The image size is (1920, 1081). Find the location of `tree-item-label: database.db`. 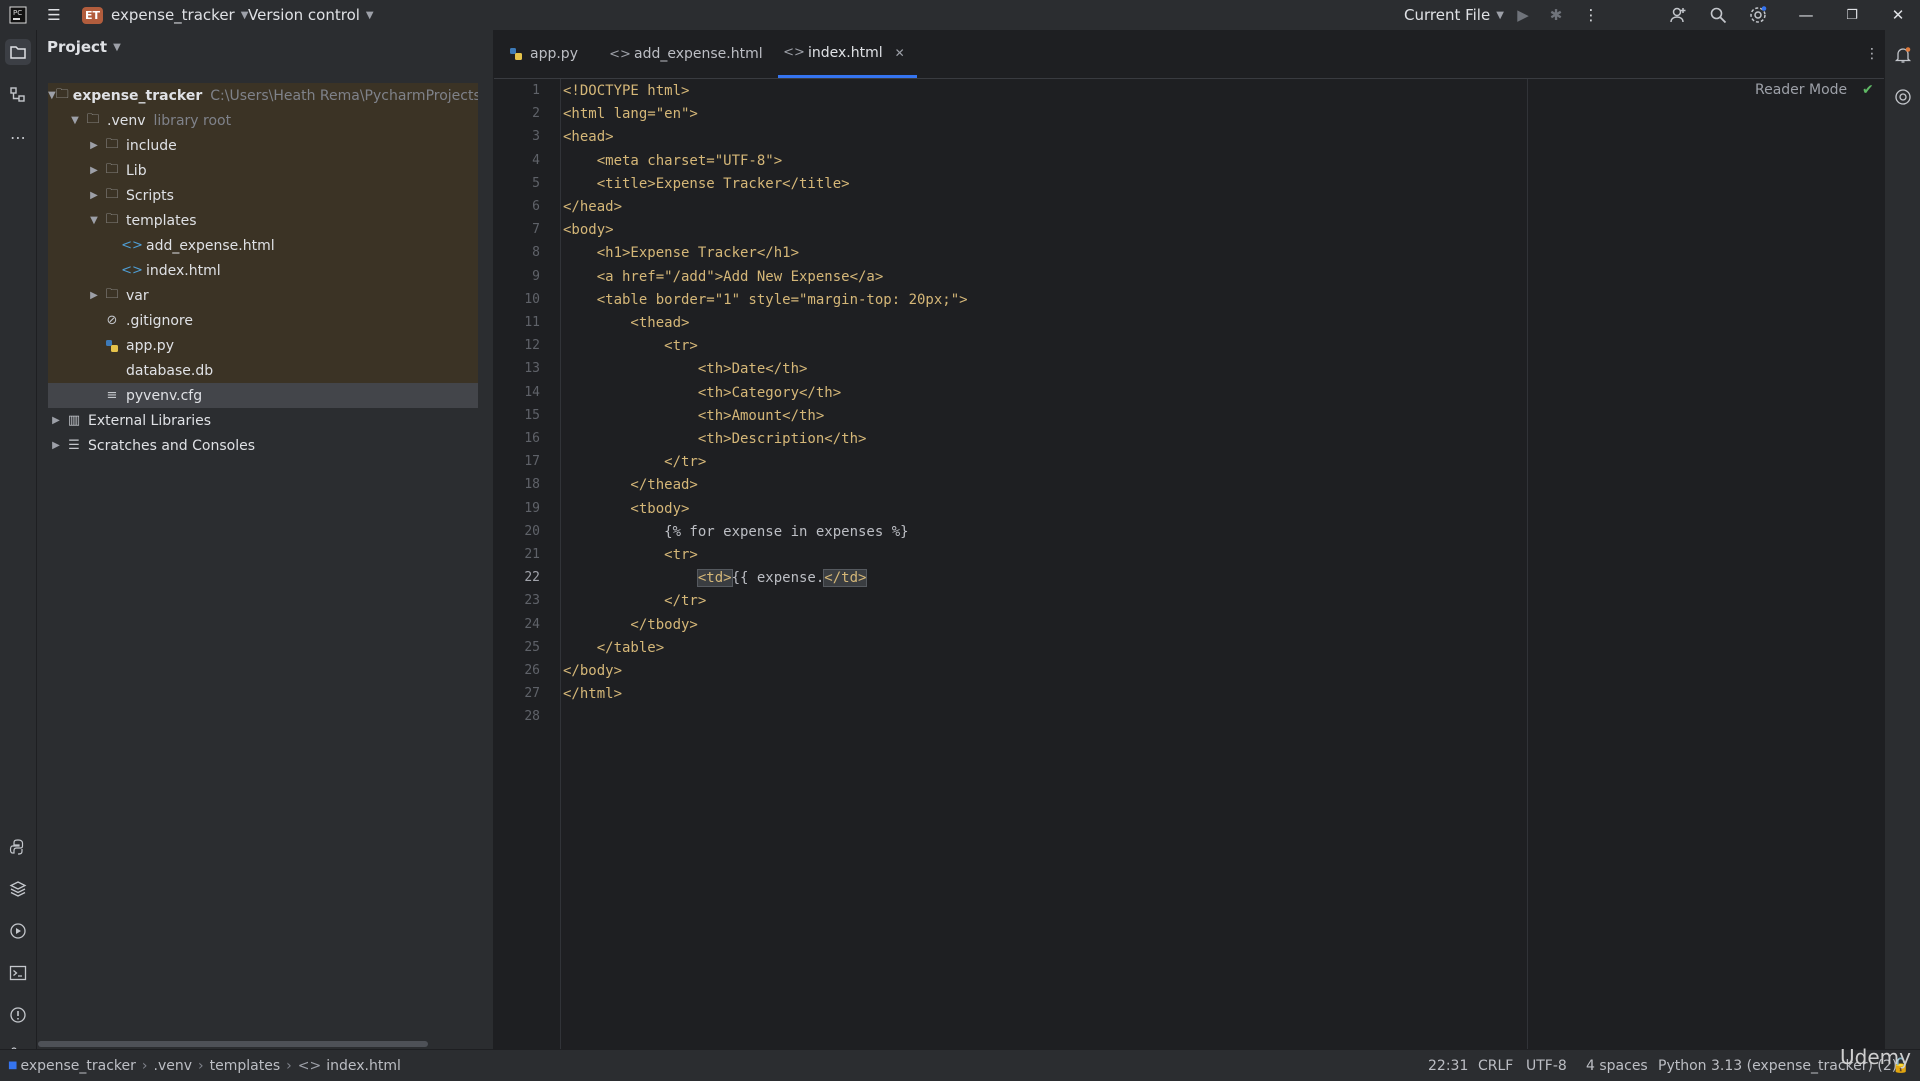

tree-item-label: database.db is located at coordinates (170, 370).